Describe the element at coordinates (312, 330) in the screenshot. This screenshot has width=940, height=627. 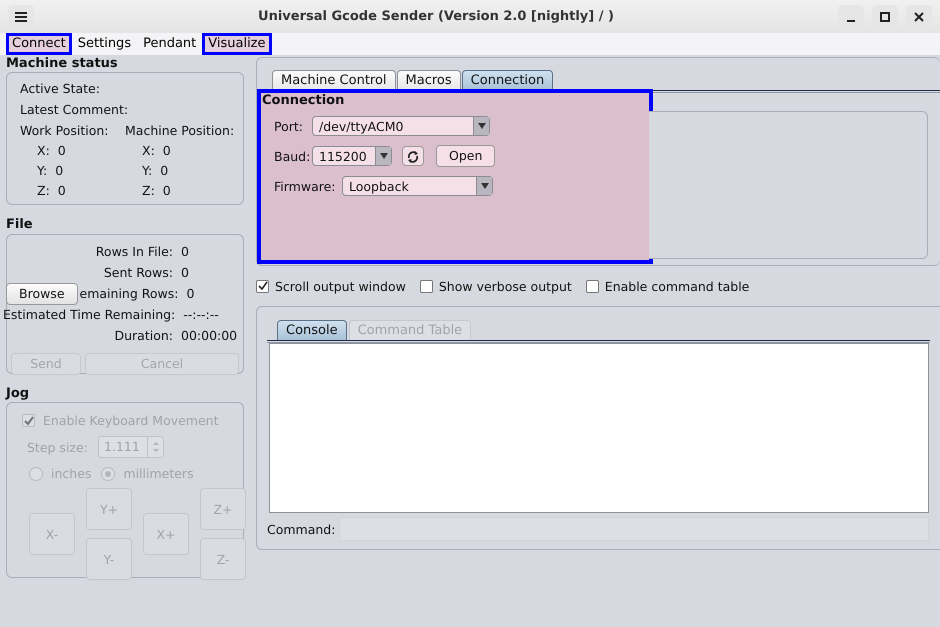
I see `tab: Console` at that location.